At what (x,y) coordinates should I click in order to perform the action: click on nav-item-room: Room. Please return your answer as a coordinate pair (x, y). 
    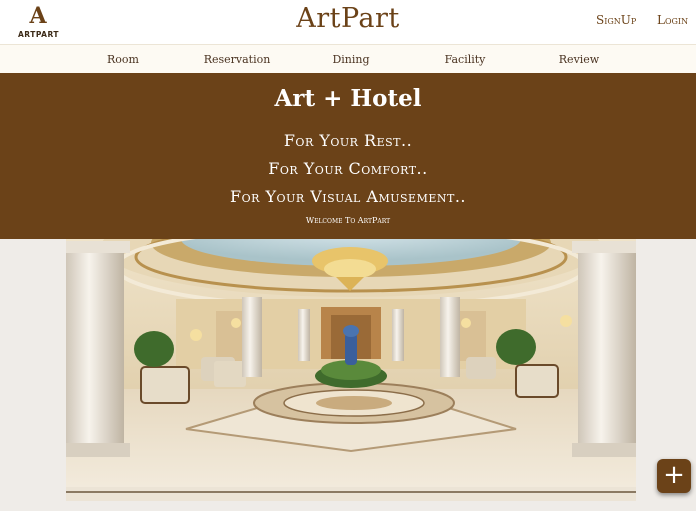
    Looking at the image, I should click on (123, 59).